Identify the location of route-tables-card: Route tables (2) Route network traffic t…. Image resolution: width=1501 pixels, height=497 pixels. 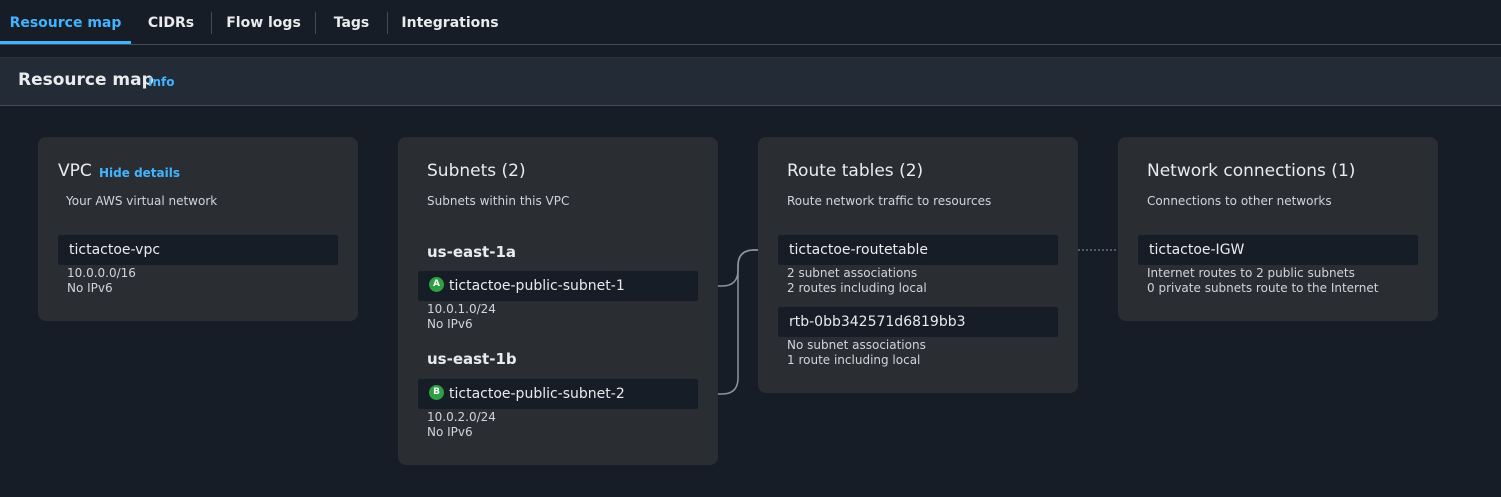
(918, 265).